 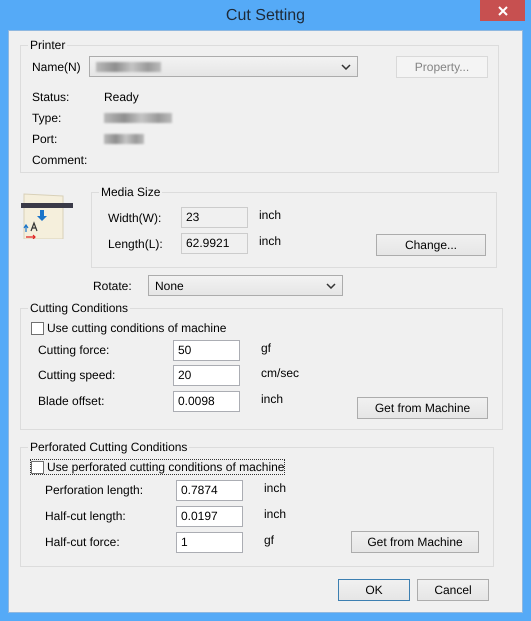 What do you see at coordinates (57, 67) in the screenshot?
I see `field-label: Name(N)` at bounding box center [57, 67].